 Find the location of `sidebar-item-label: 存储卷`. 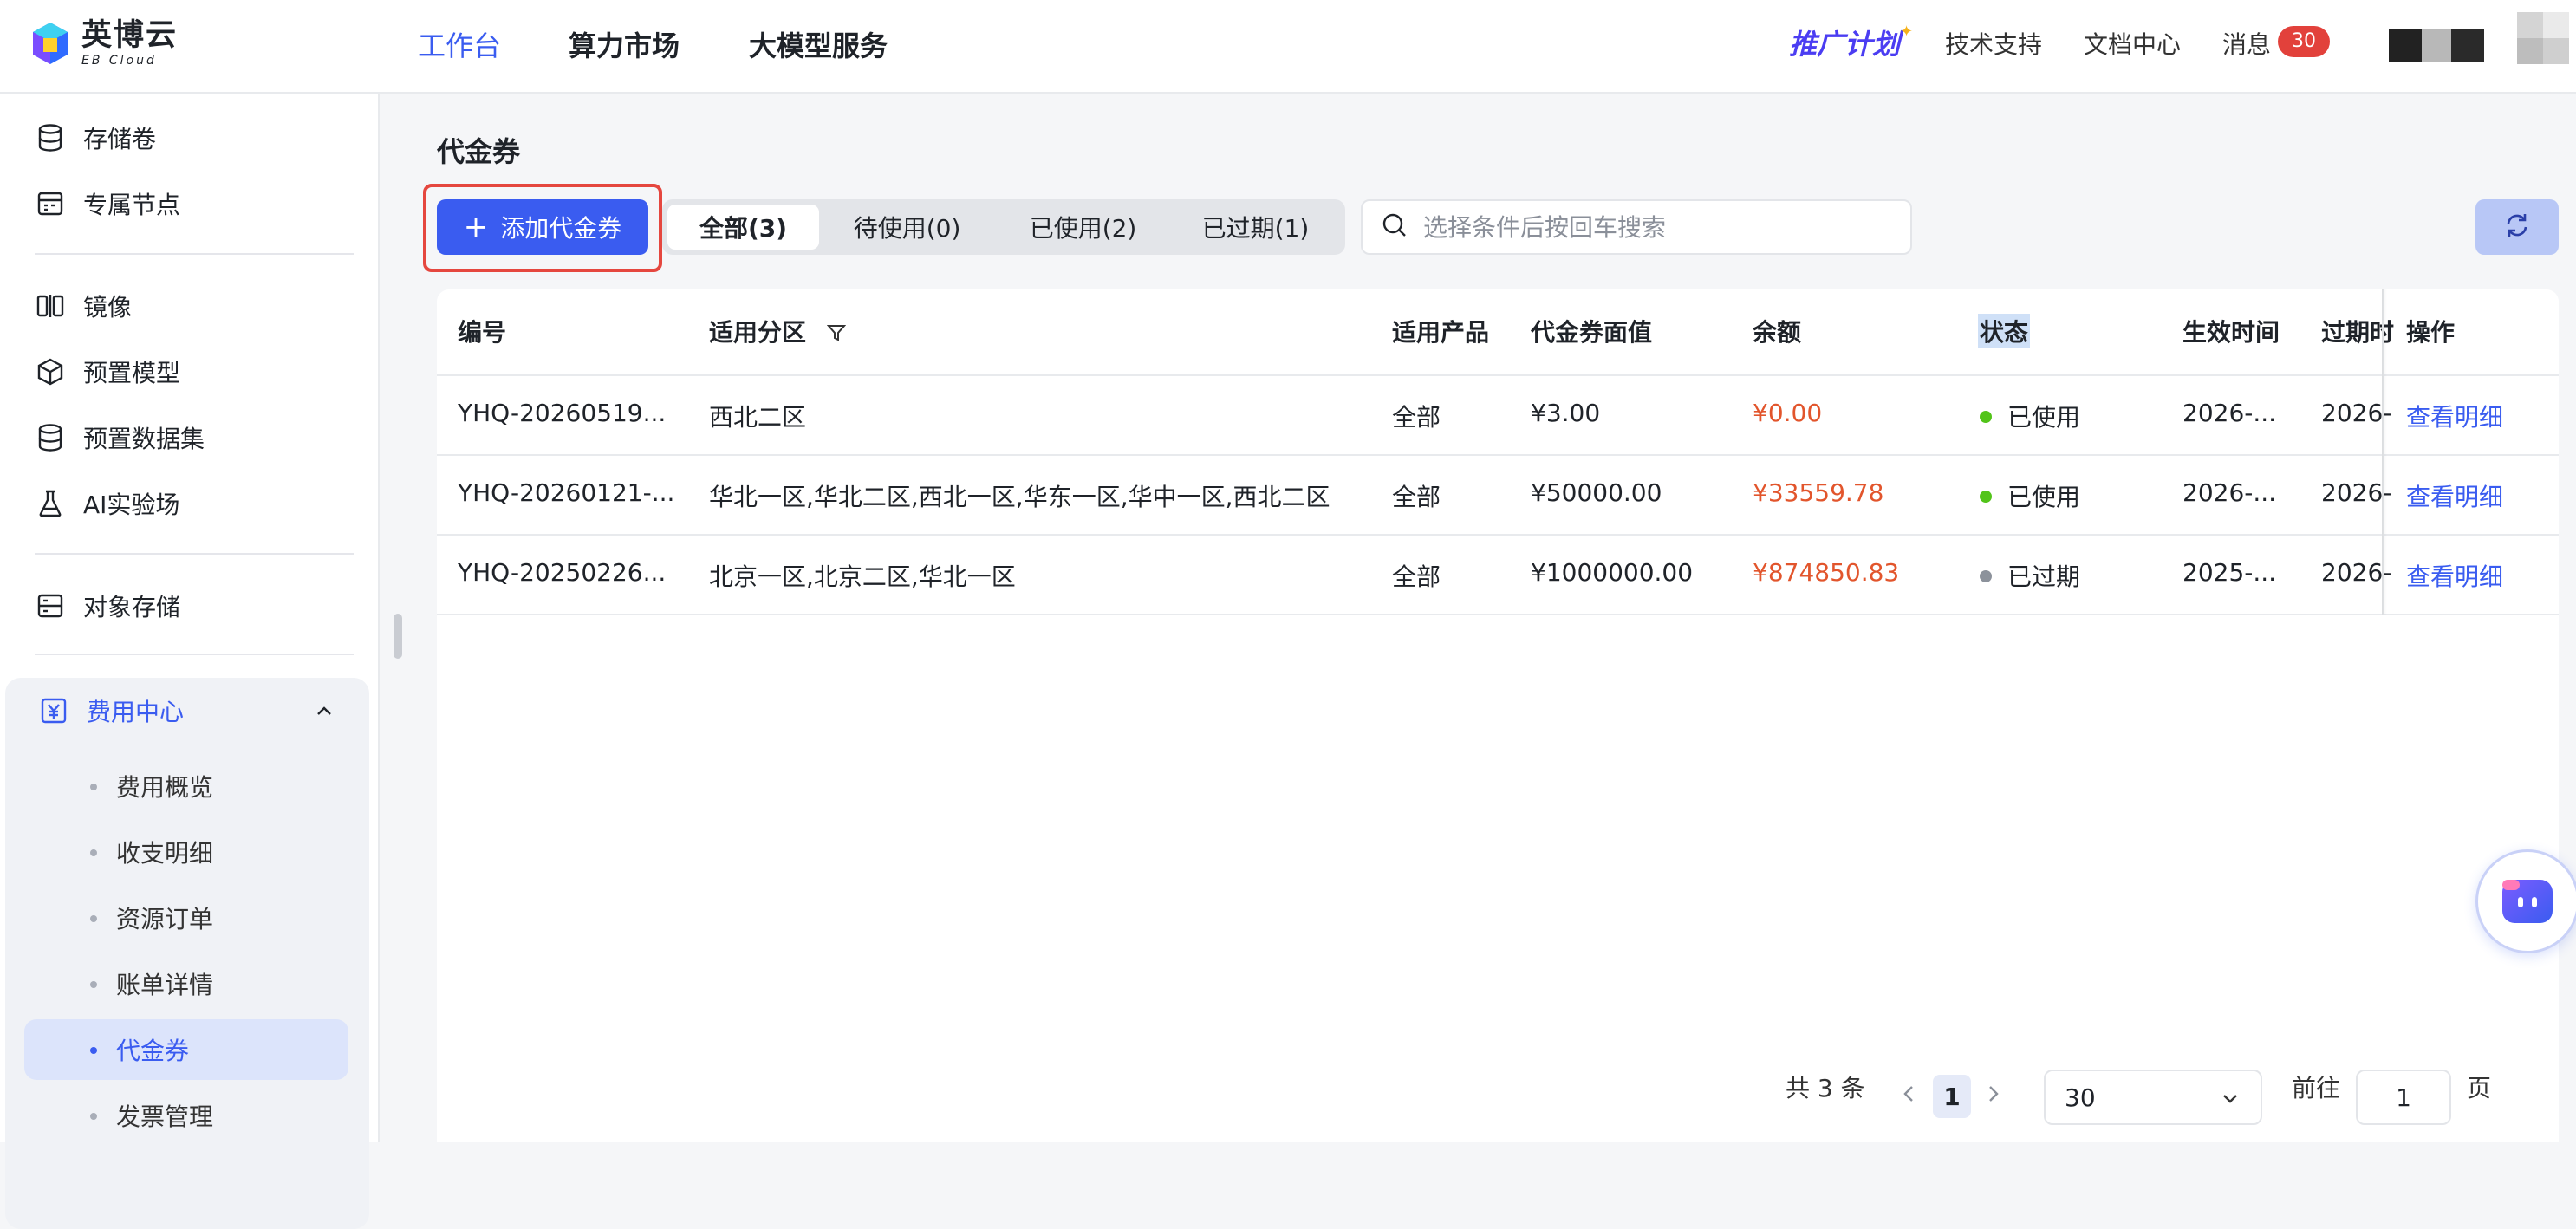

sidebar-item-label: 存储卷 is located at coordinates (120, 139).